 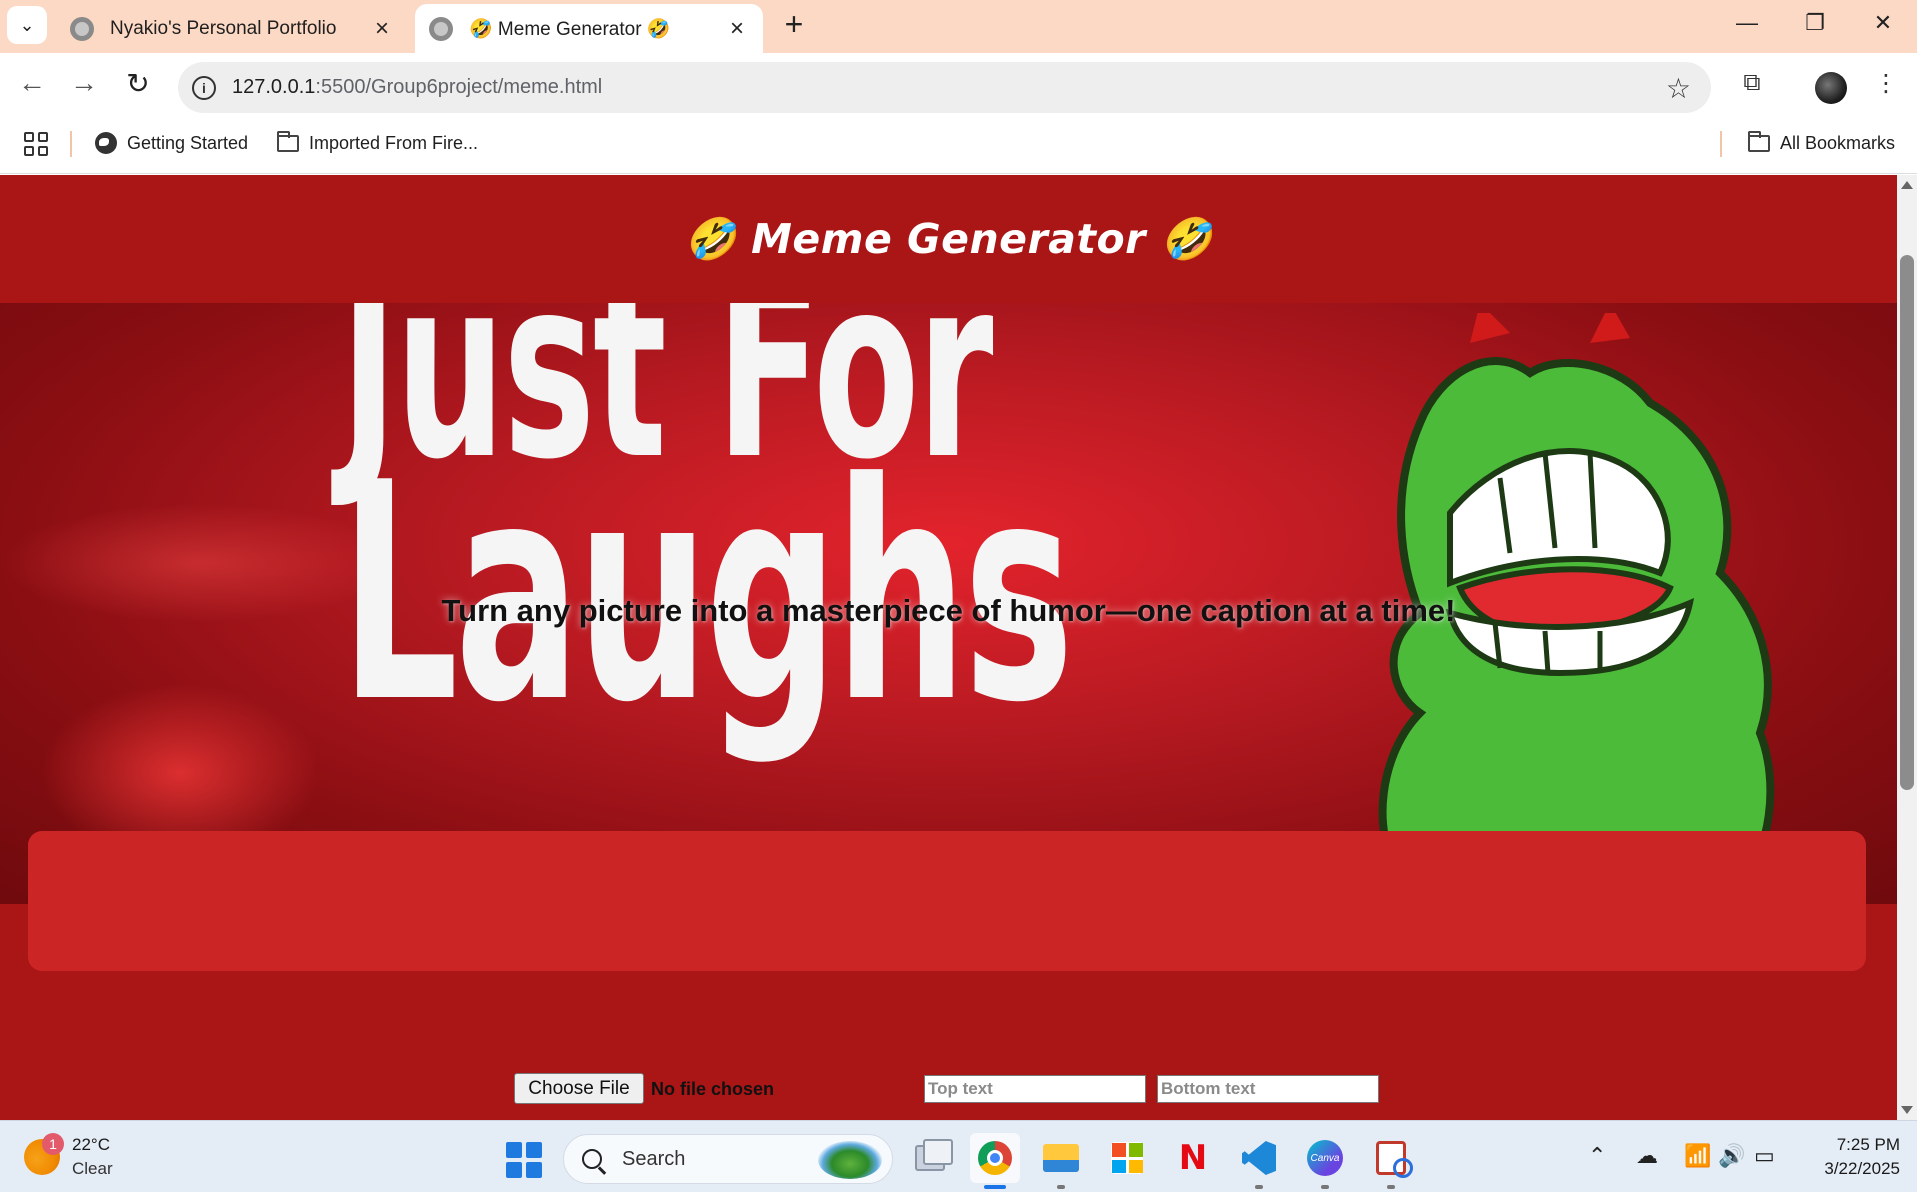 I want to click on chevron-down-icon: ⌄, so click(x=27, y=24).